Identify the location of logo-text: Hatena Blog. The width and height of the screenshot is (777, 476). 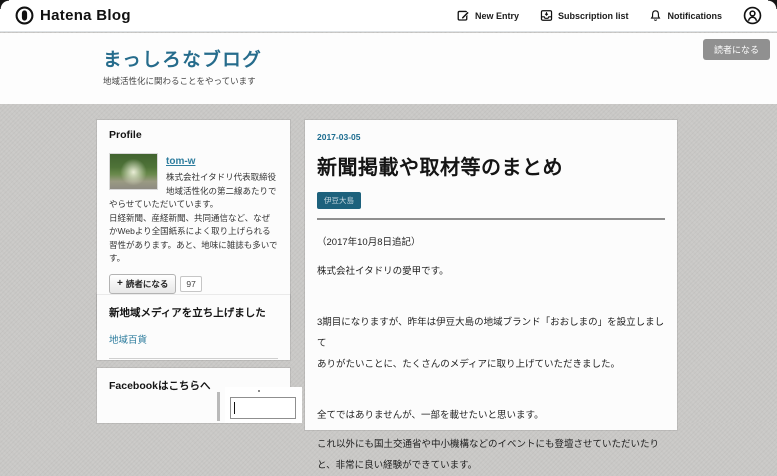
(85, 15).